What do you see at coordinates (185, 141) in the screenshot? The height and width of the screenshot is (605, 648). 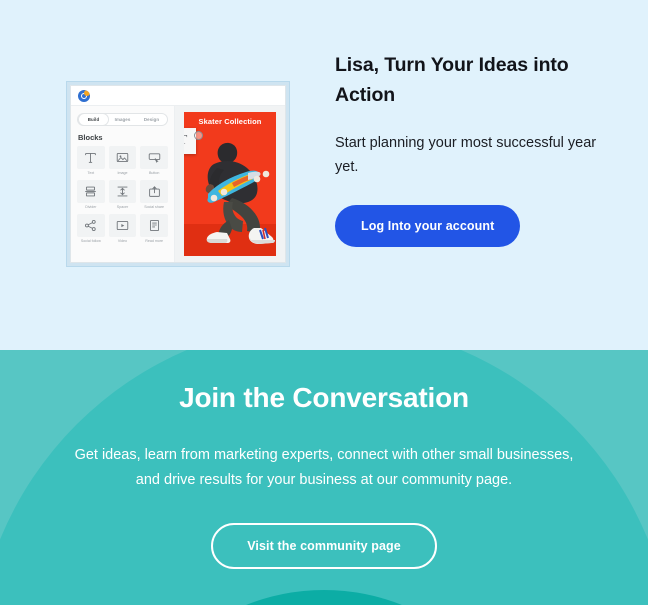 I see `dragged-block-label: T` at bounding box center [185, 141].